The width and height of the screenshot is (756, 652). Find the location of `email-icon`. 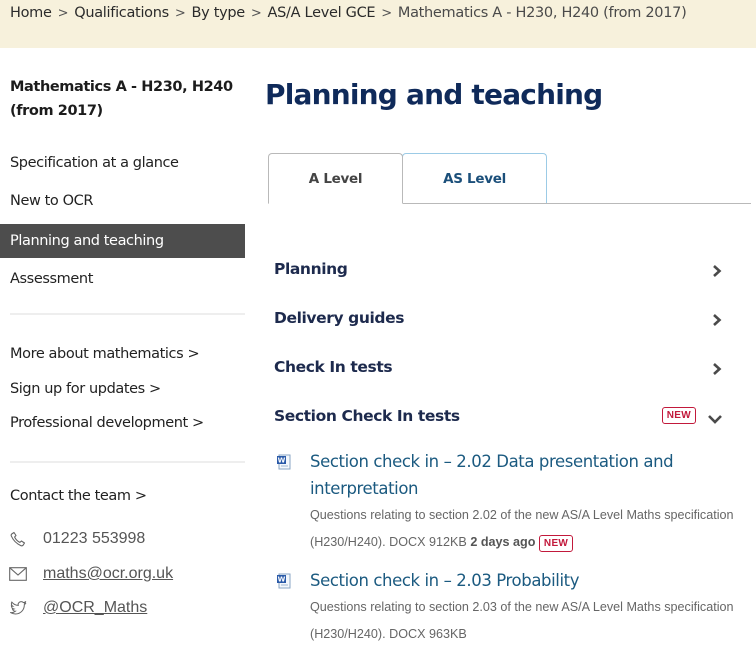

email-icon is located at coordinates (18, 574).